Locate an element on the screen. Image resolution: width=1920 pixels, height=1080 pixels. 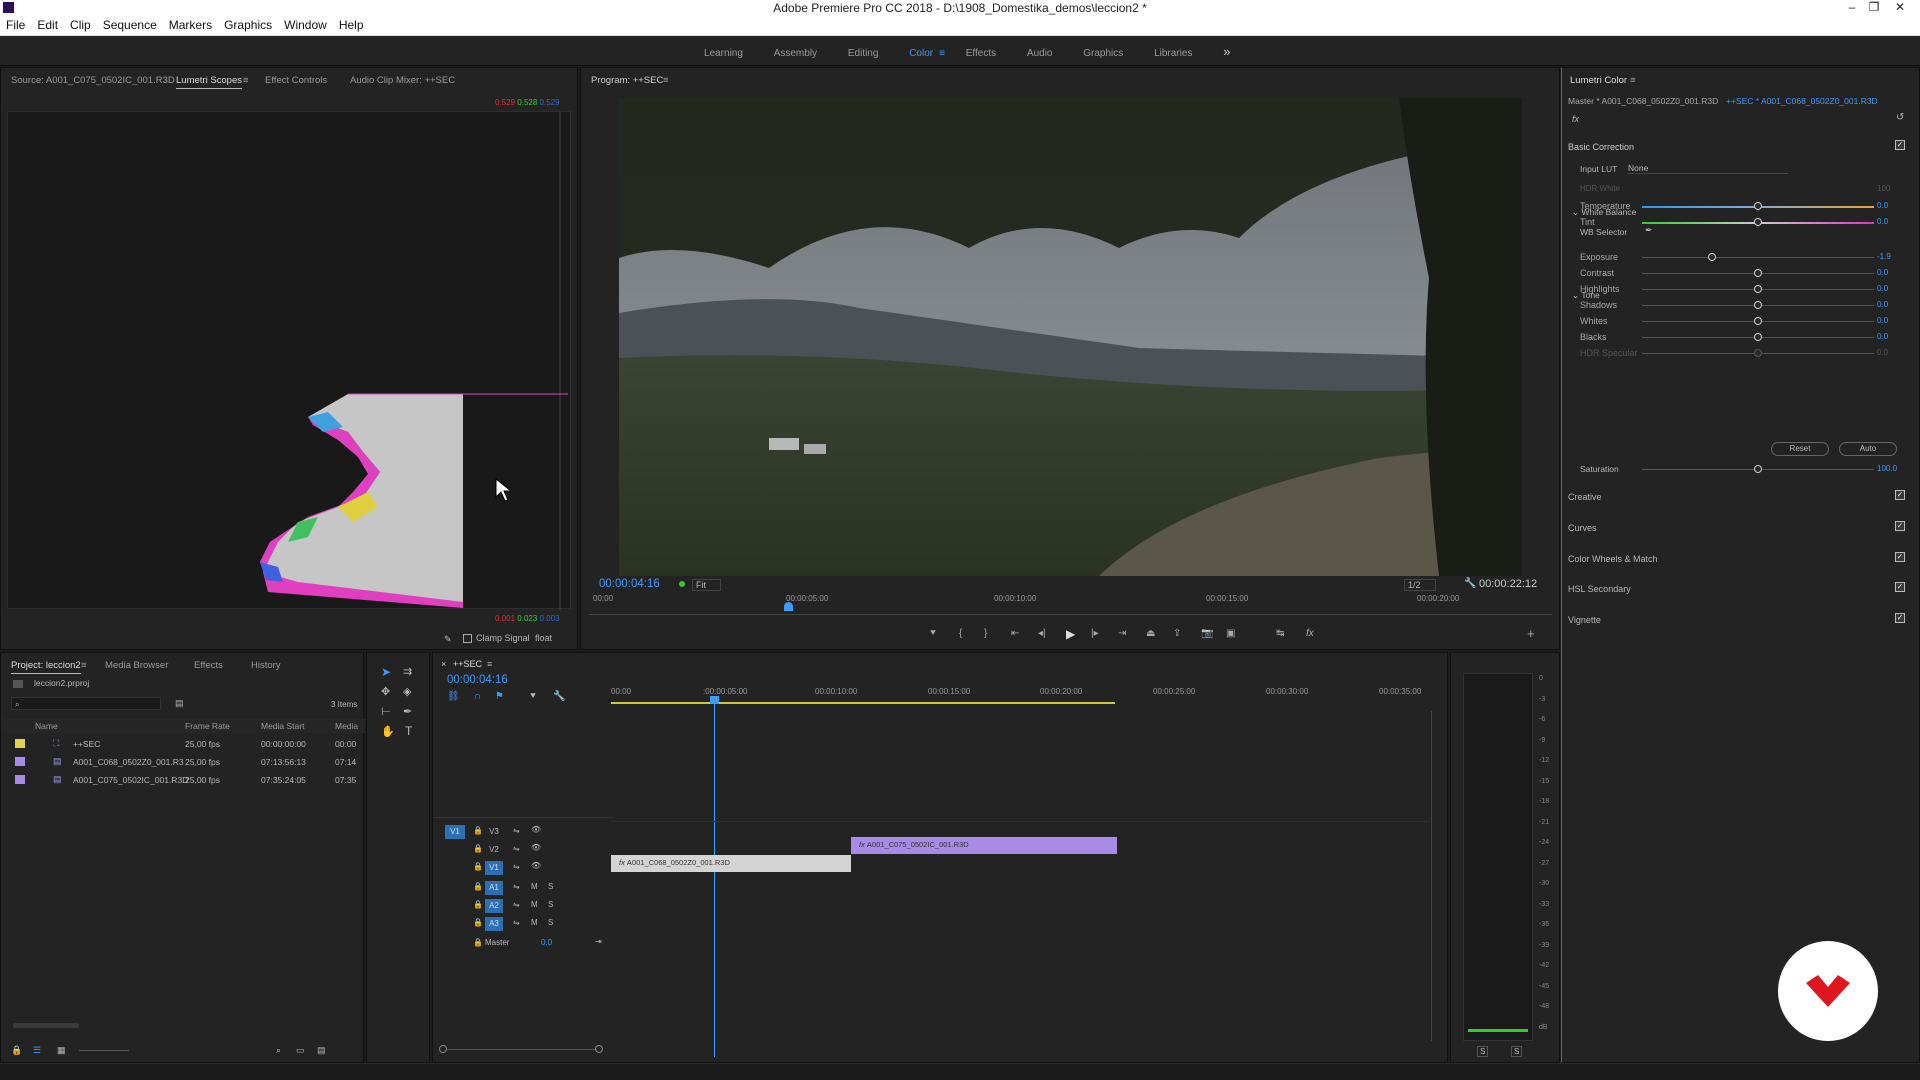
master-volume-value: 0.0 is located at coordinates (546, 942).